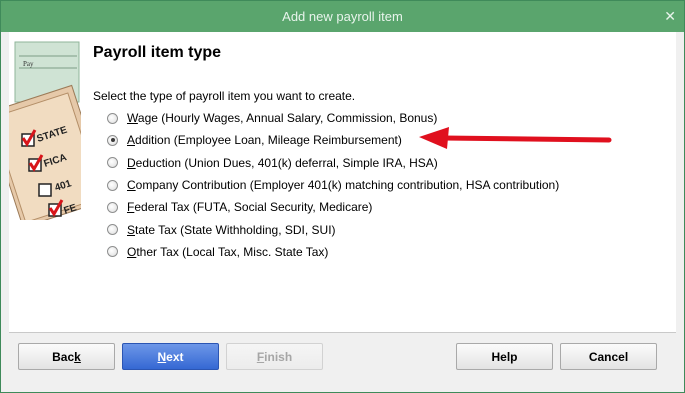 The width and height of the screenshot is (685, 393). I want to click on cancel-button: Cancel, so click(608, 356).